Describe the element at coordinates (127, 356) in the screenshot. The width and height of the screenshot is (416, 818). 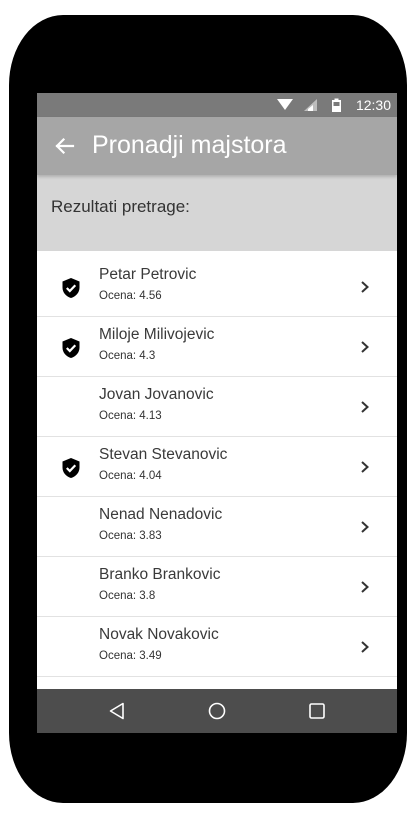
I see `list-item-rating: Ocena: 4.3` at that location.